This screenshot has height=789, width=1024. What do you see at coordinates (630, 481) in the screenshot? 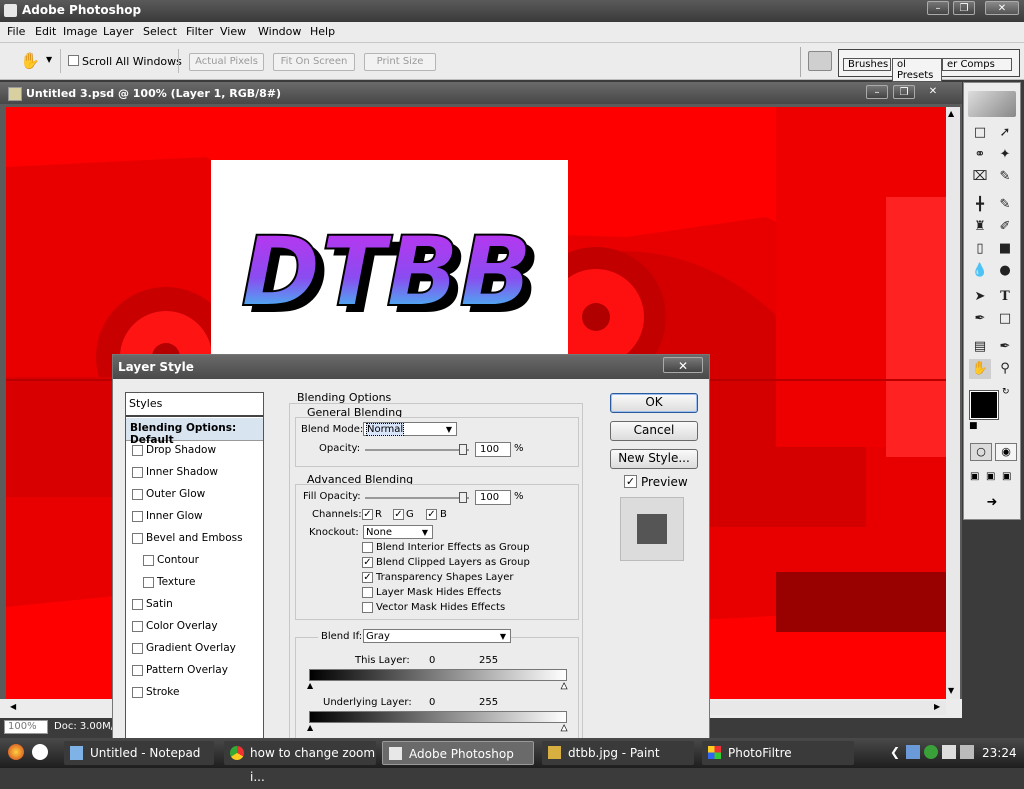
I see `preview-checkbox: ✓` at bounding box center [630, 481].